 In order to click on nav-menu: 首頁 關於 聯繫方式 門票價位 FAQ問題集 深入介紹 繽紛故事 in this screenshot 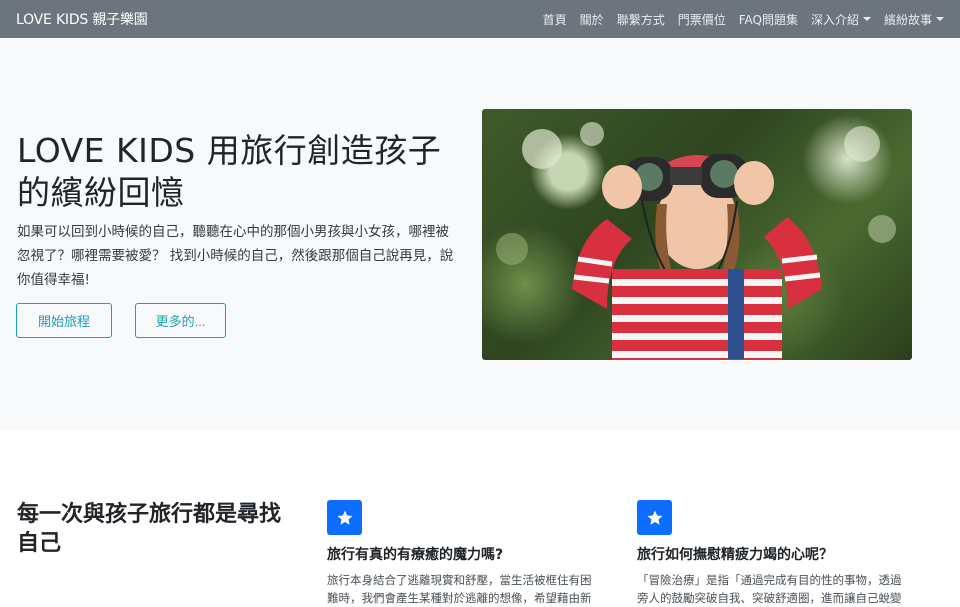, I will do `click(743, 19)`.